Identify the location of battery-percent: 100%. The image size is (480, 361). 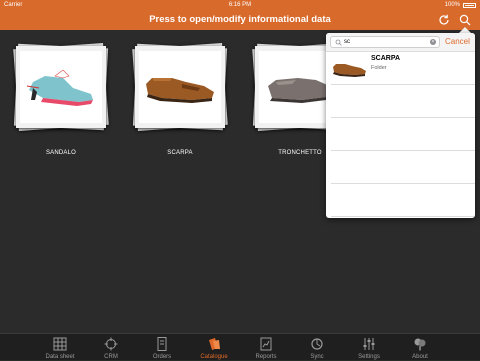
(452, 5).